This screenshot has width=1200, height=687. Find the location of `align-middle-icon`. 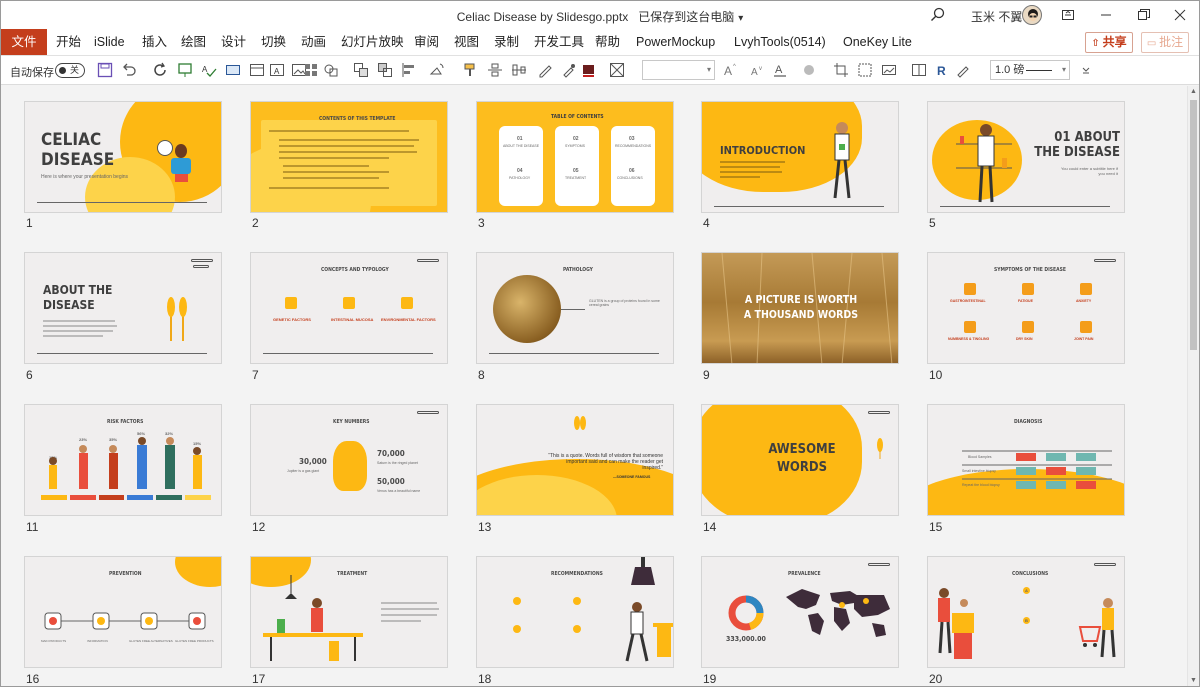

align-middle-icon is located at coordinates (519, 70).